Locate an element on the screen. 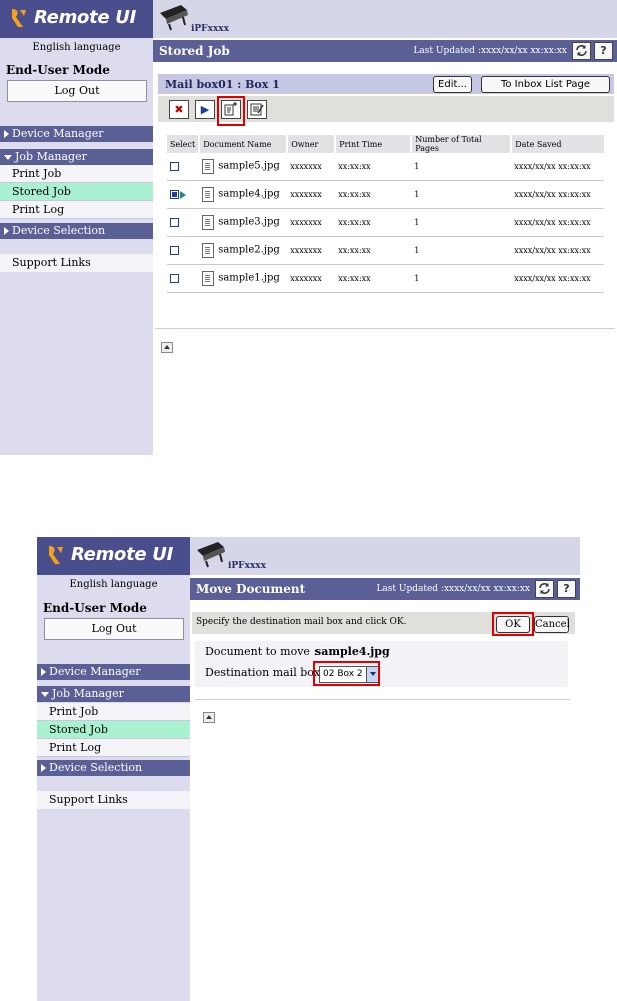 The width and height of the screenshot is (617, 1001). delete-button: ✖ is located at coordinates (179, 109).